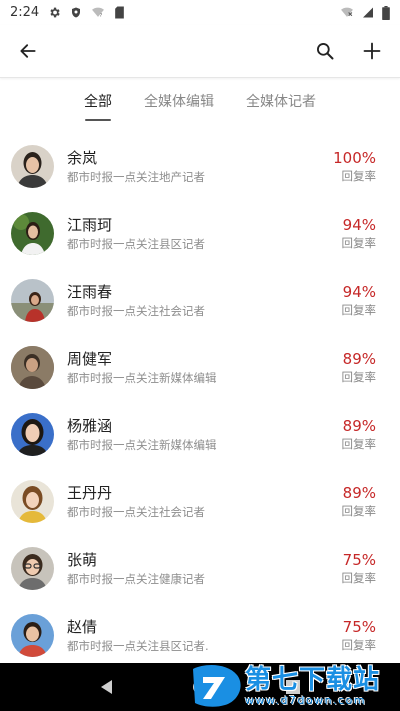  What do you see at coordinates (313, 680) in the screenshot?
I see `watermark-title: 第七下载站` at bounding box center [313, 680].